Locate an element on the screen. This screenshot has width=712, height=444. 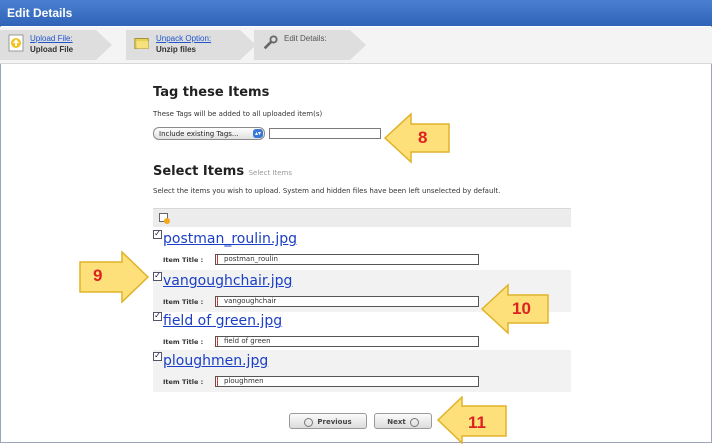
step-edit-details-label: Edit Details: is located at coordinates (305, 38).